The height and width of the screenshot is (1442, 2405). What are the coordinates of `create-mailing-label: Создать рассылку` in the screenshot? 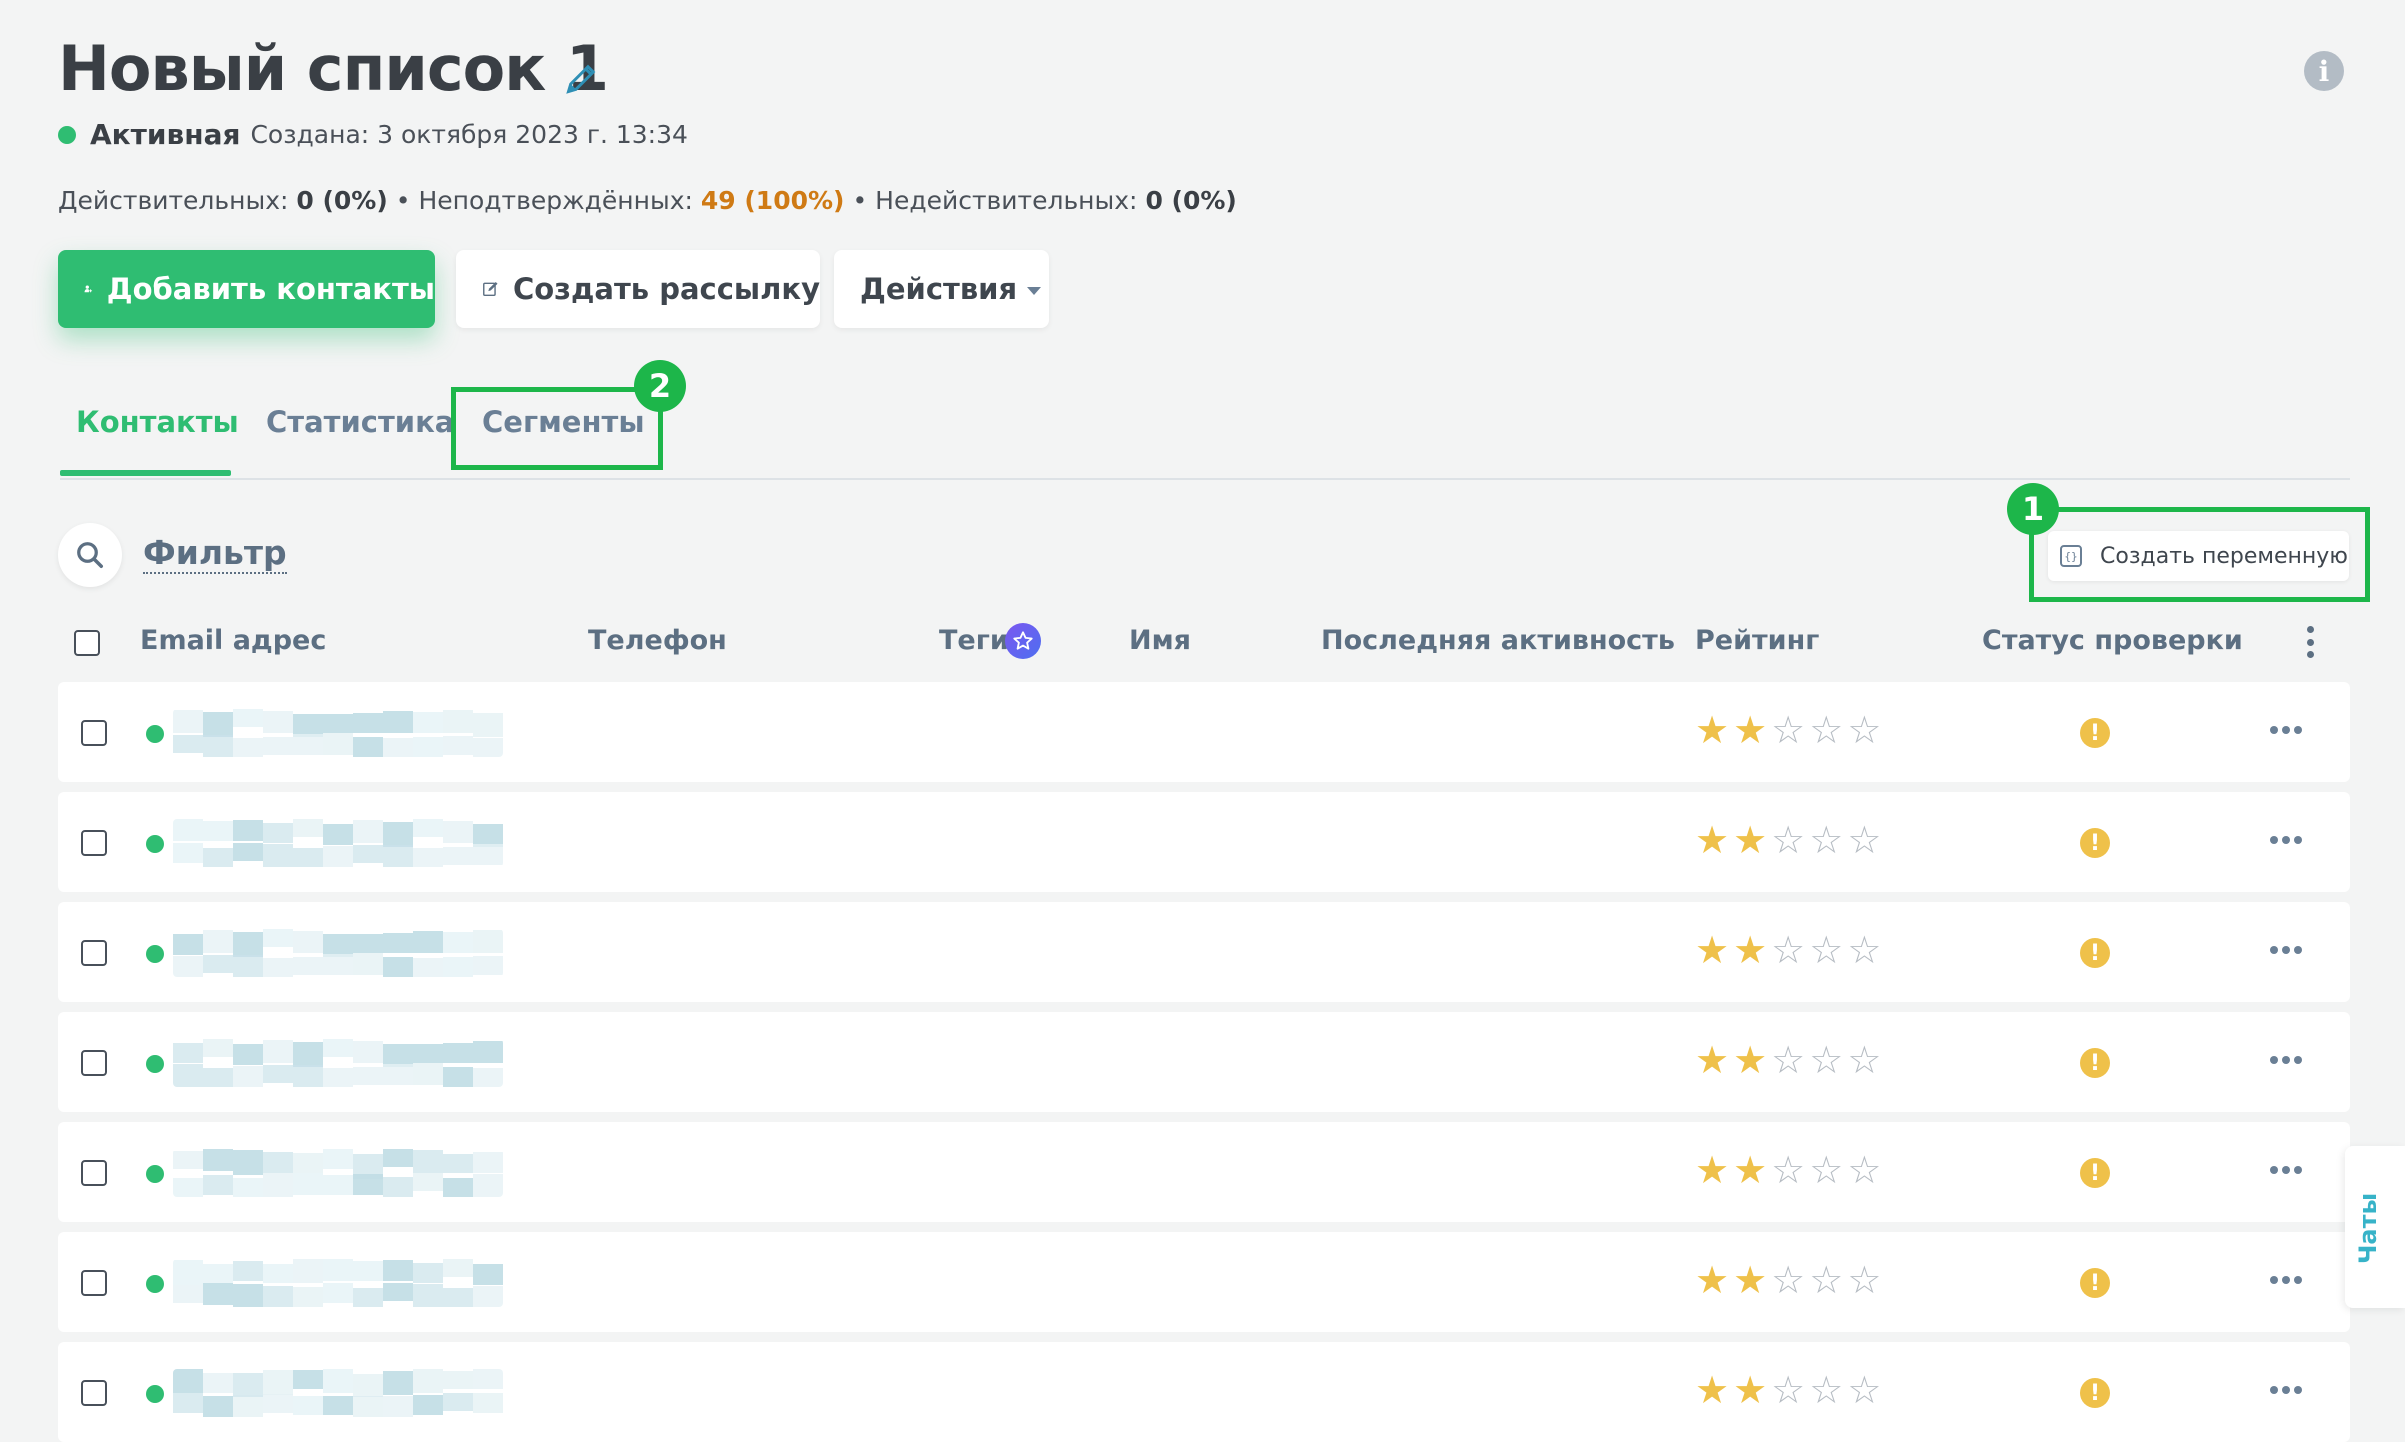 It's located at (666, 289).